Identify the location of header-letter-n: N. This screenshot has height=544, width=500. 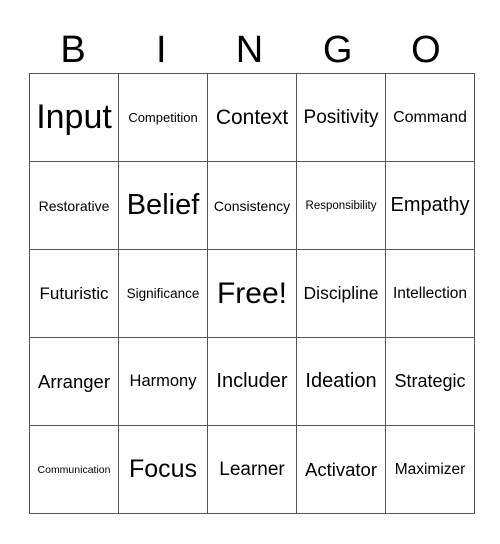
(249, 50).